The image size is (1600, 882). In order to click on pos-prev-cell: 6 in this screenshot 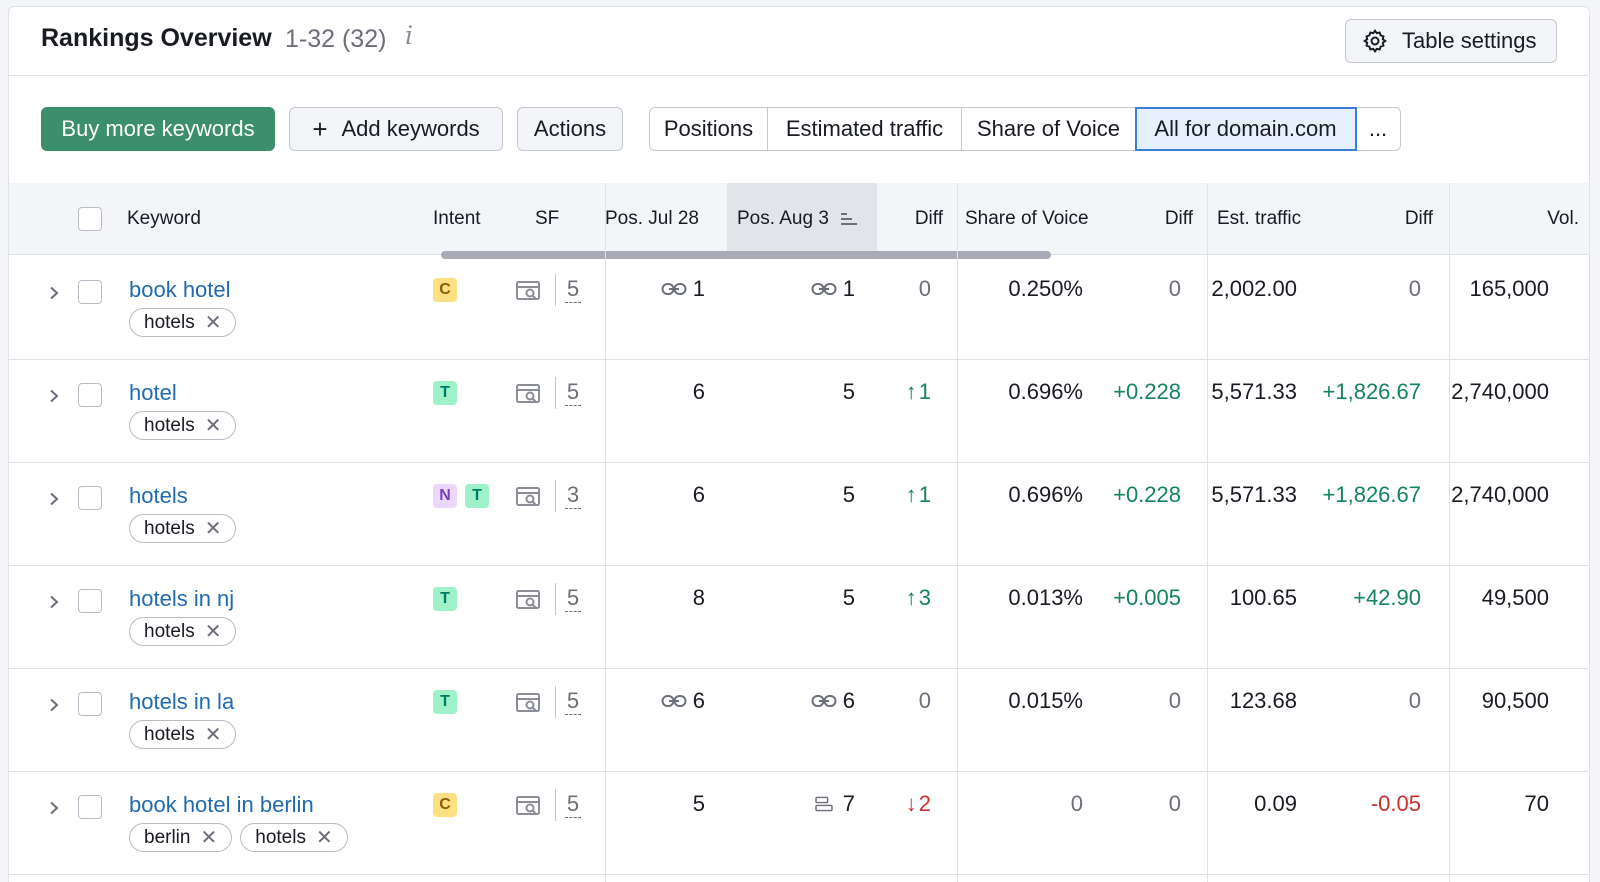, I will do `click(657, 495)`.